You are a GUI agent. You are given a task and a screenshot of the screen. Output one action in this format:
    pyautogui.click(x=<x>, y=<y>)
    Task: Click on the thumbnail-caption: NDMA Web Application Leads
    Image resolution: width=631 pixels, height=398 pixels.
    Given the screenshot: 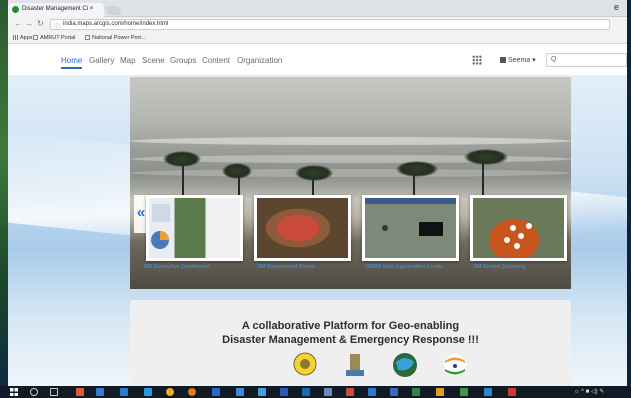 What is the action you would take?
    pyautogui.click(x=404, y=267)
    